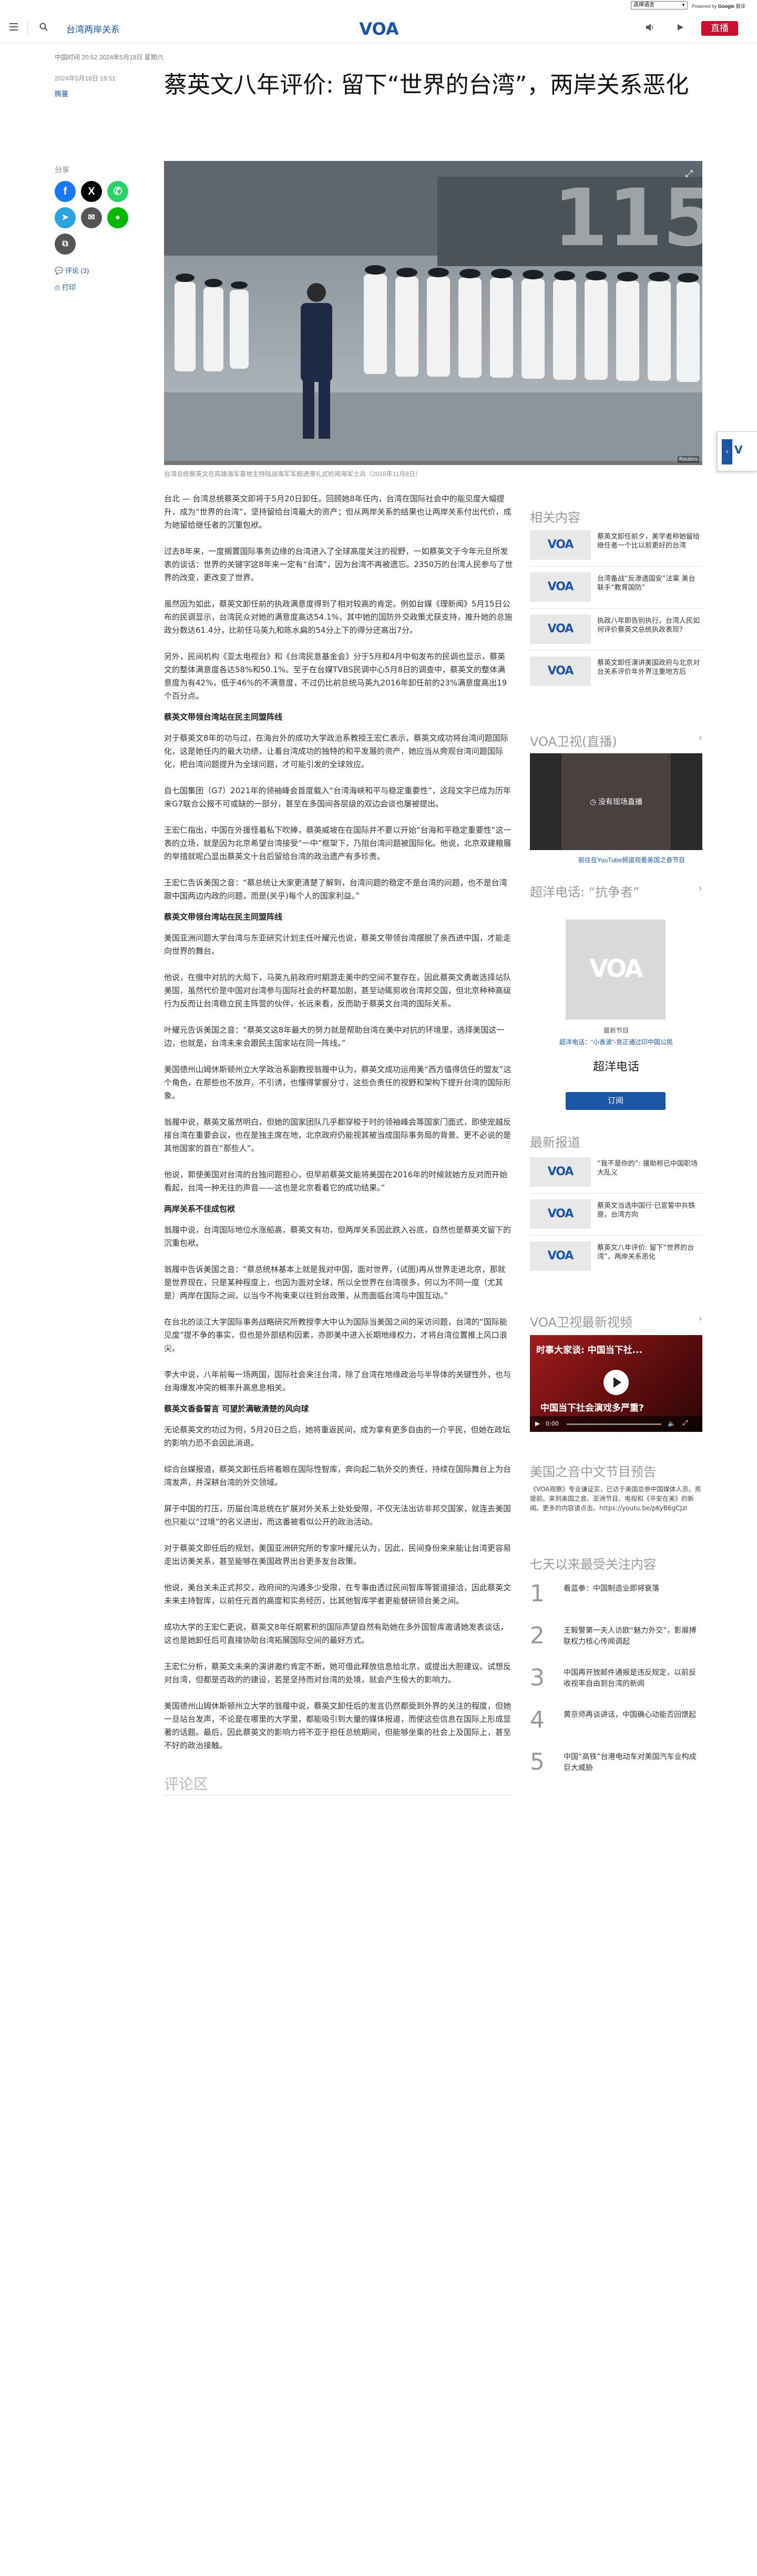 This screenshot has height=2576, width=757. I want to click on tv-player: ◷ 没有现场直播, so click(616, 801).